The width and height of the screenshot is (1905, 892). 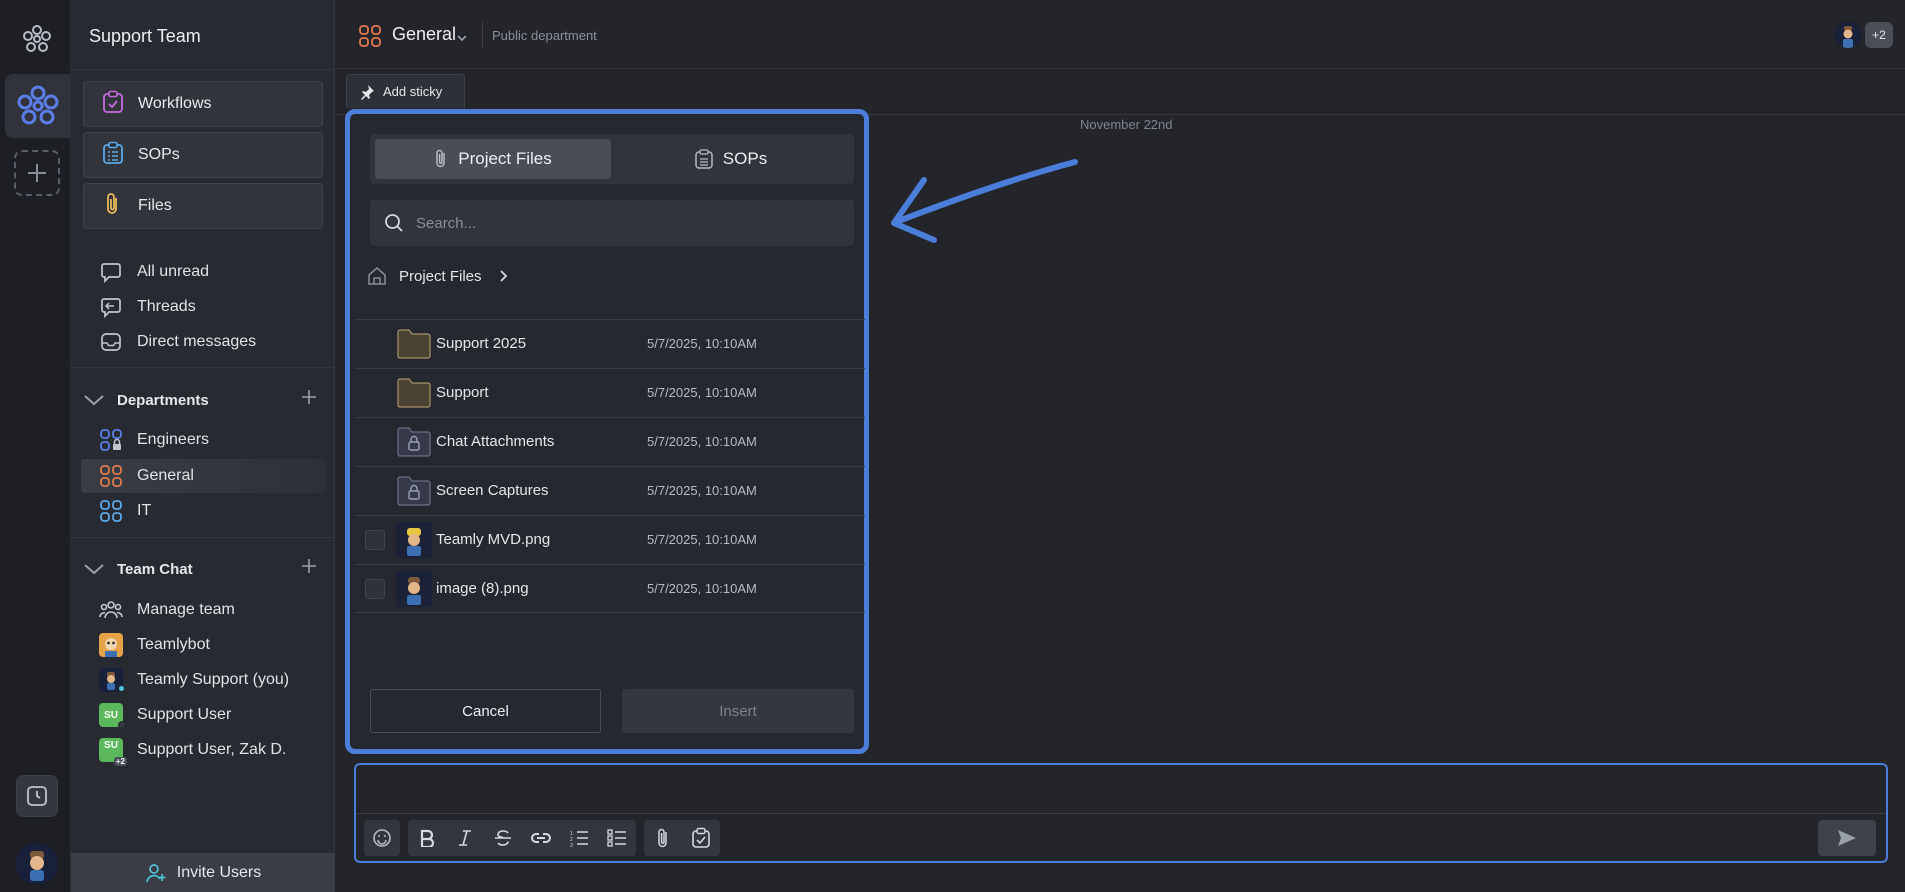 I want to click on file-row: image (8).png 5/7/2025, 10:10AM, so click(x=610, y=588).